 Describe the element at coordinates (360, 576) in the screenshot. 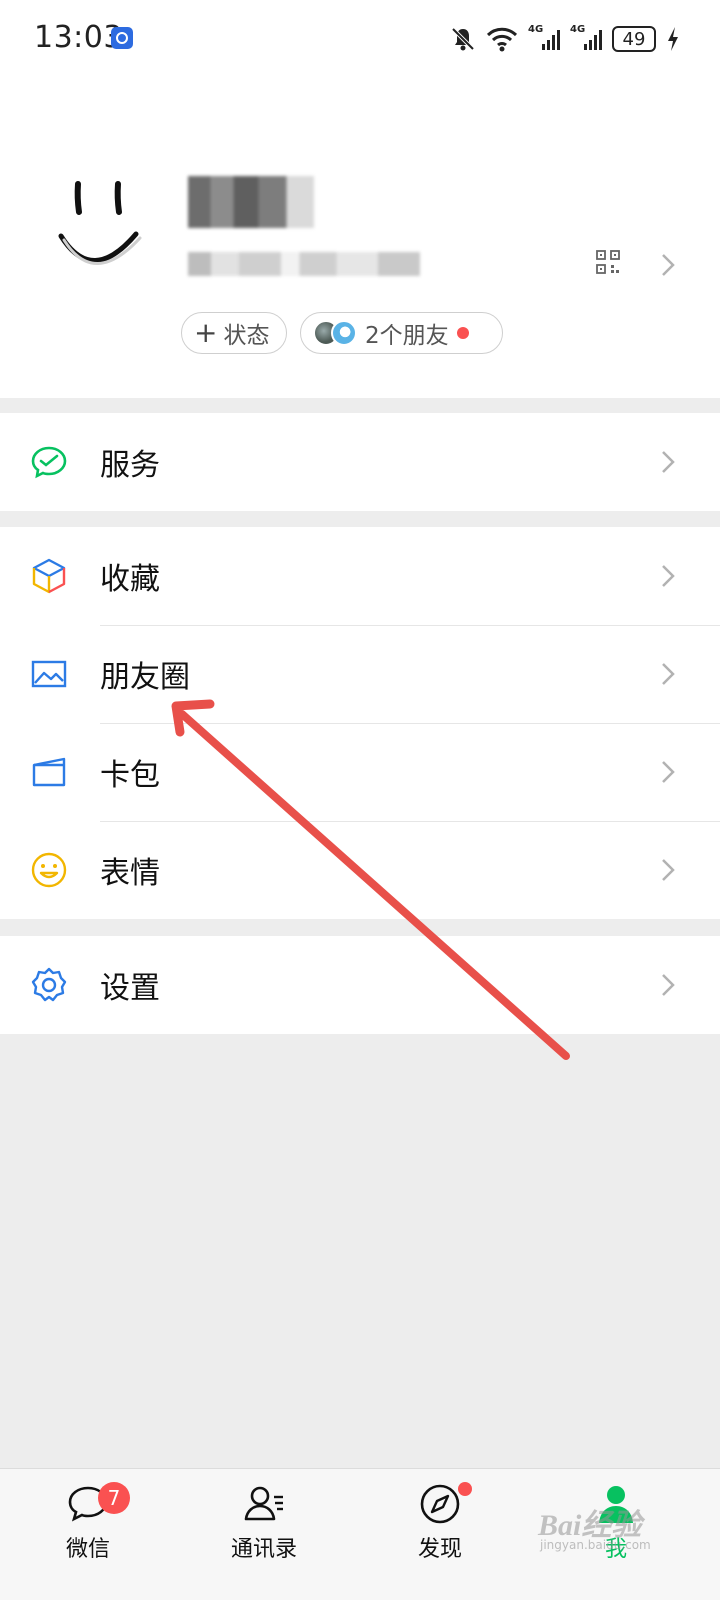

I see `menu-item-favorites: 收藏` at that location.